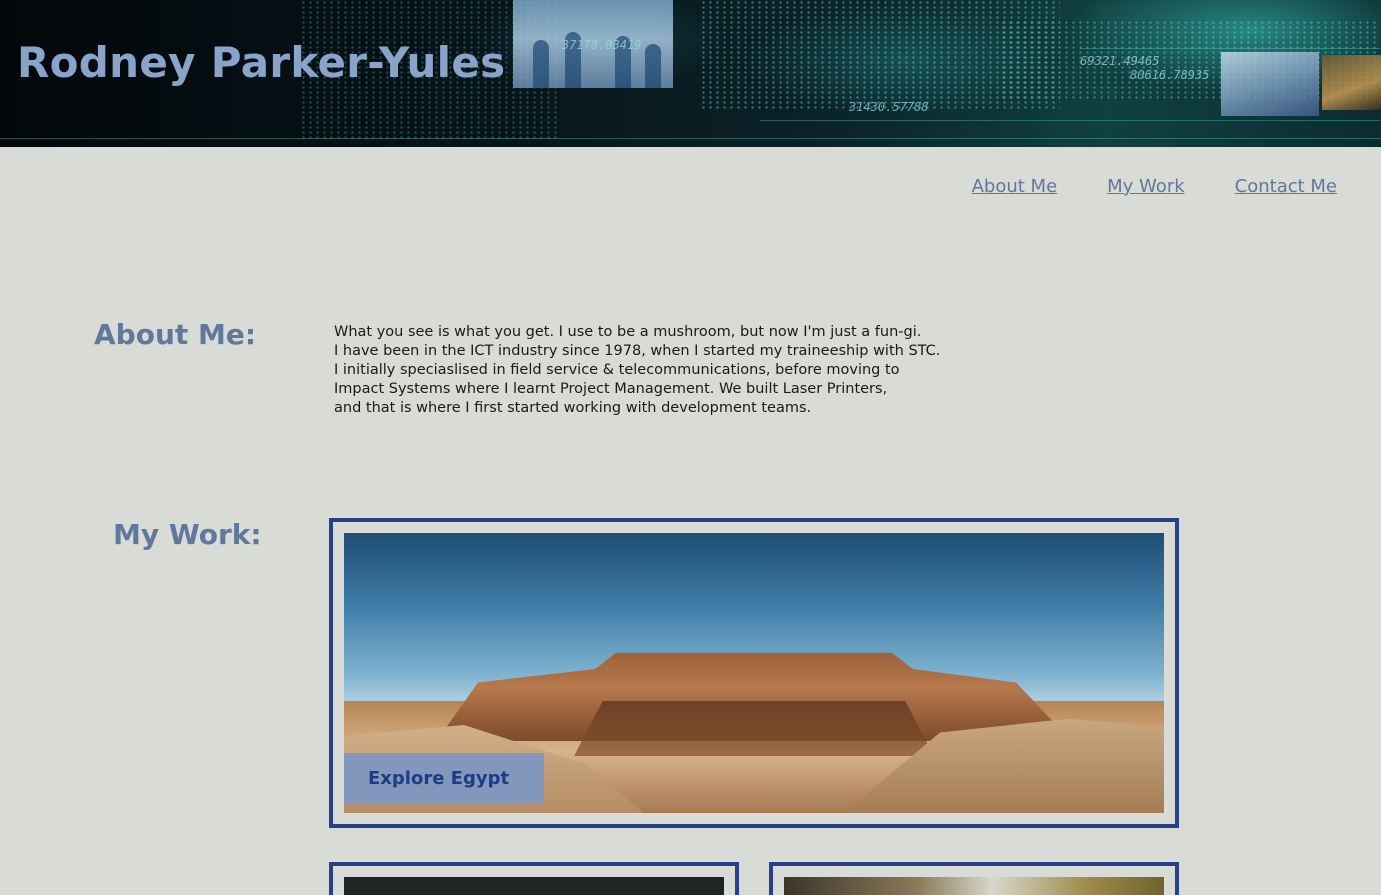  Describe the element at coordinates (1270, 84) in the screenshot. I see `banner-photo-presenter` at that location.